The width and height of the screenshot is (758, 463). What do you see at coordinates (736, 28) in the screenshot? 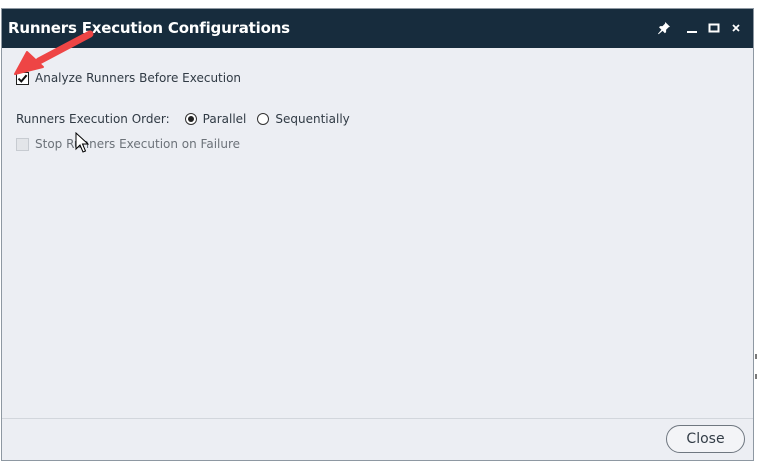
I see `close-icon` at bounding box center [736, 28].